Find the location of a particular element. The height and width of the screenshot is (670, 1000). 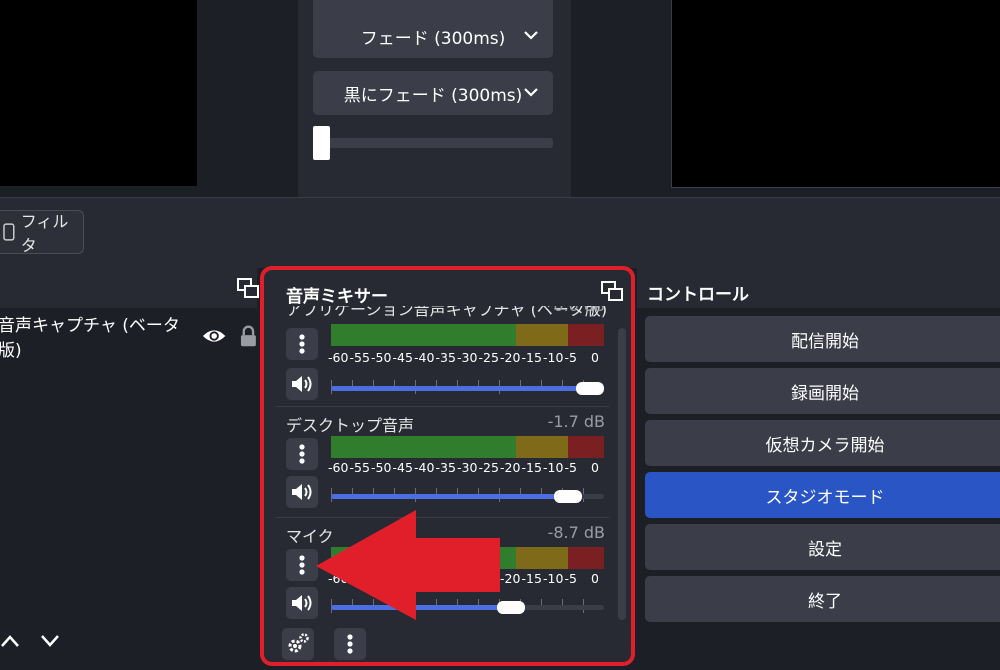

start-recording-button: 録画開始 is located at coordinates (822, 391).